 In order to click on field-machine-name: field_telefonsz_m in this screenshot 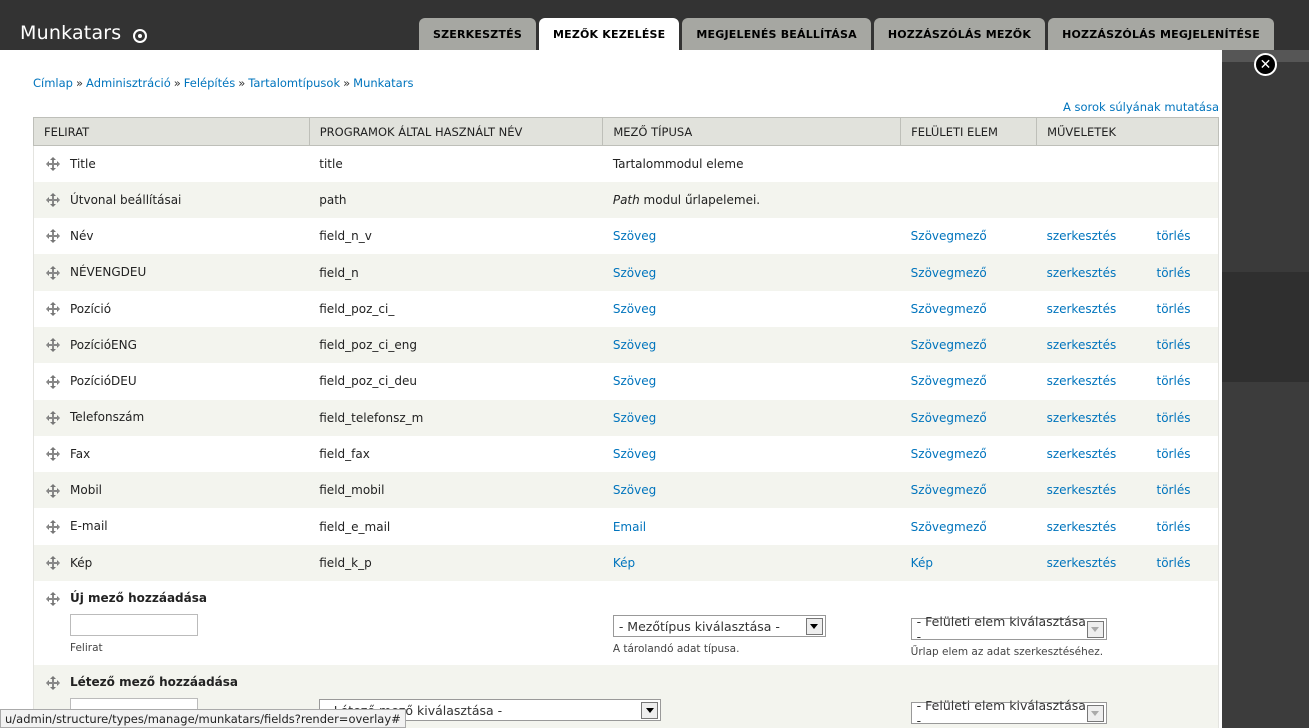, I will do `click(371, 417)`.